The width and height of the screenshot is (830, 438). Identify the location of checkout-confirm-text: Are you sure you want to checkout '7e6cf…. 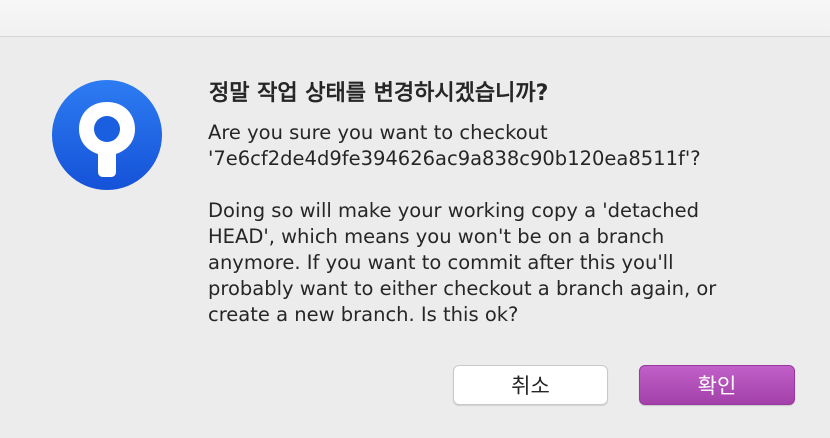
(454, 145).